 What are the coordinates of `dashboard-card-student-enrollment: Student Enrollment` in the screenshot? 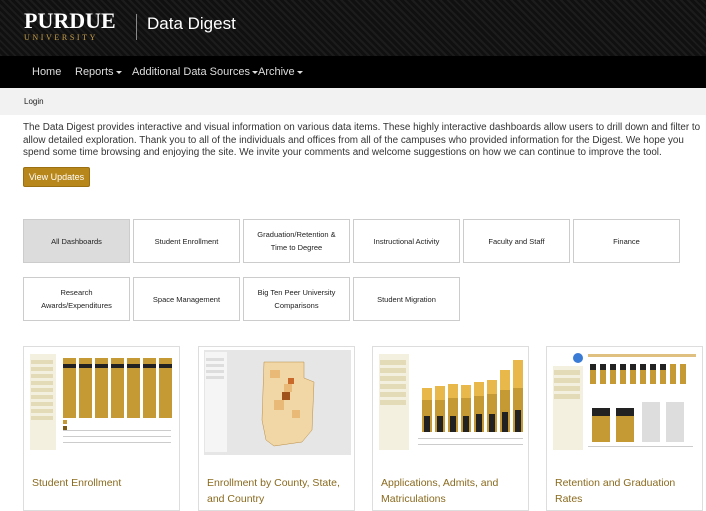 It's located at (101, 428).